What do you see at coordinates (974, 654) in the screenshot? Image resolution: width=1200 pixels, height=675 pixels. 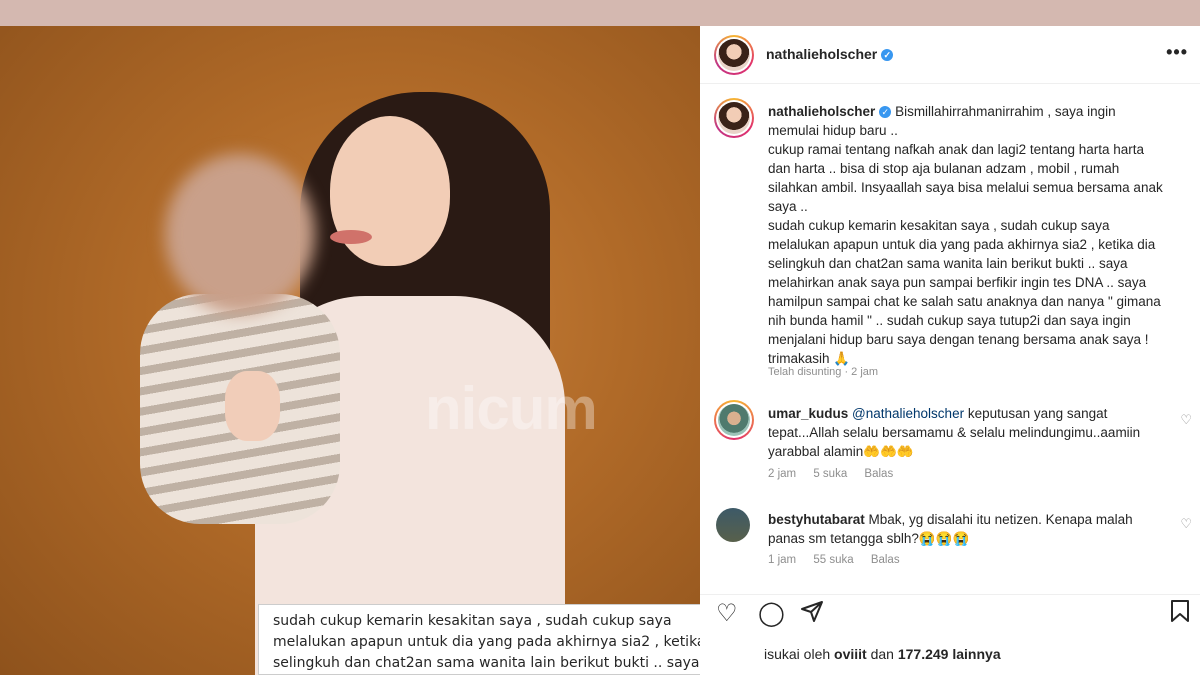 I see `likes-suffix: lainnya` at bounding box center [974, 654].